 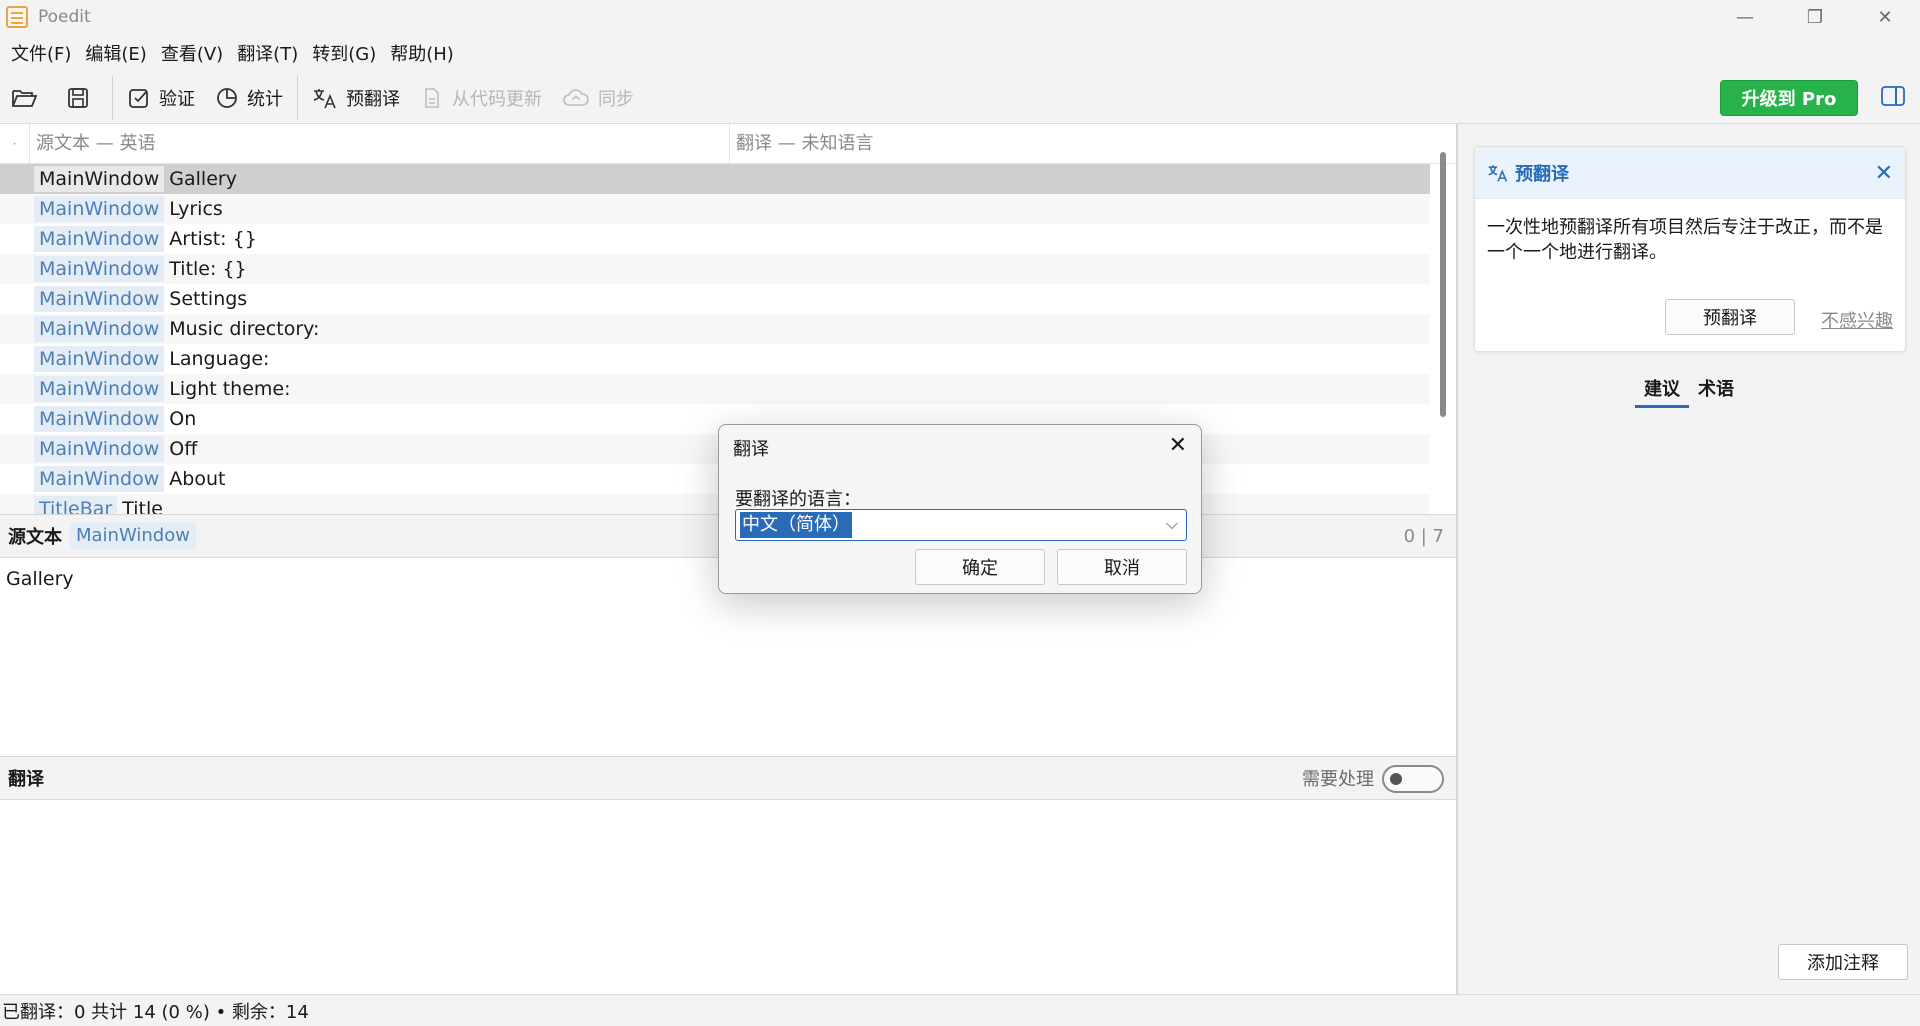 I want to click on card-header: 预翻译, so click(x=1690, y=173).